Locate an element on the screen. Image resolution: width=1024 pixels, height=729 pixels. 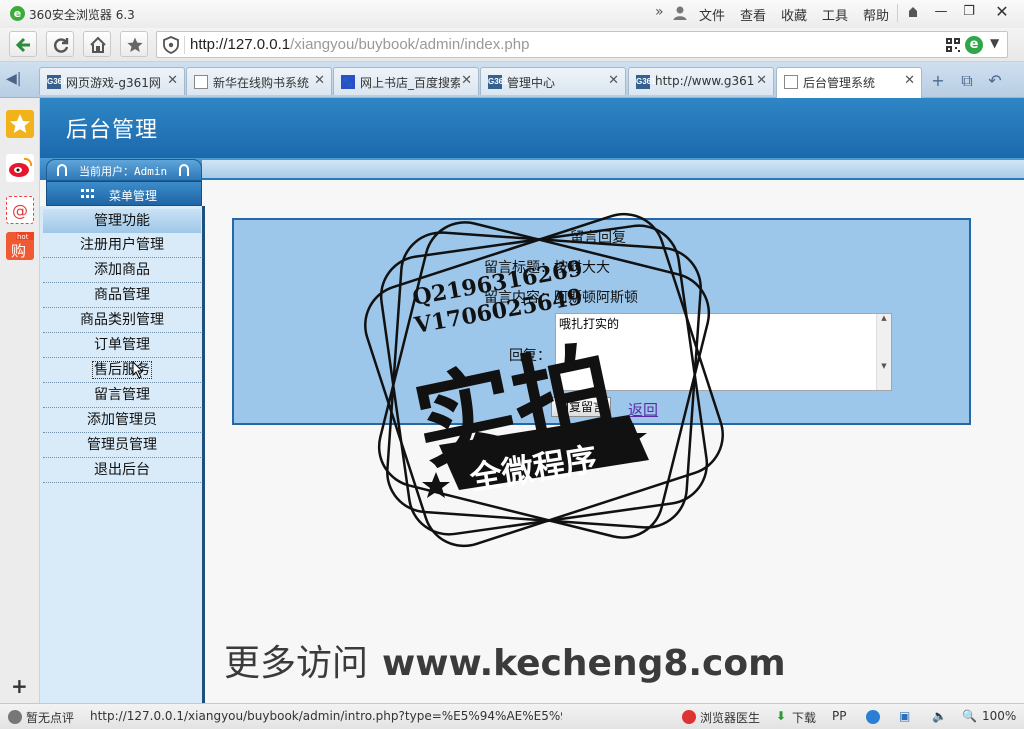
mail-icon: @ is located at coordinates (20, 210).